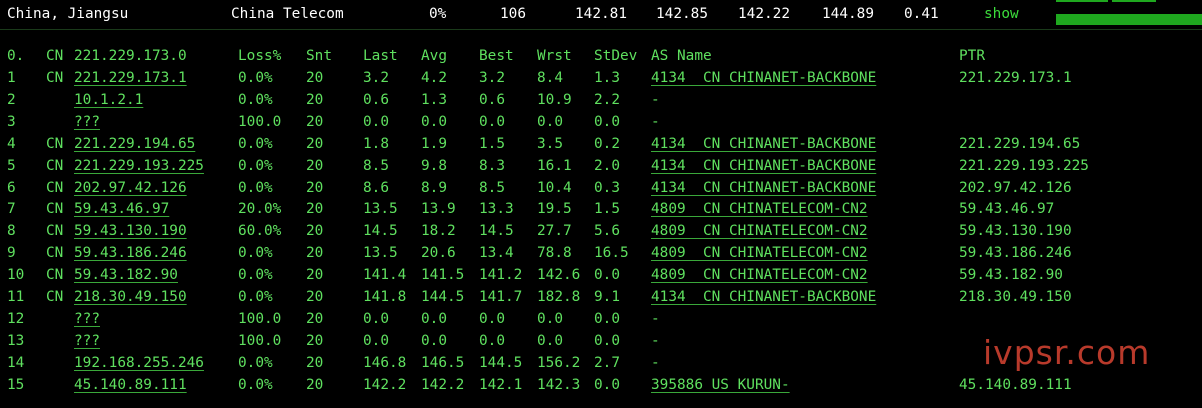  I want to click on cell-wrst: 3.5, so click(550, 143).